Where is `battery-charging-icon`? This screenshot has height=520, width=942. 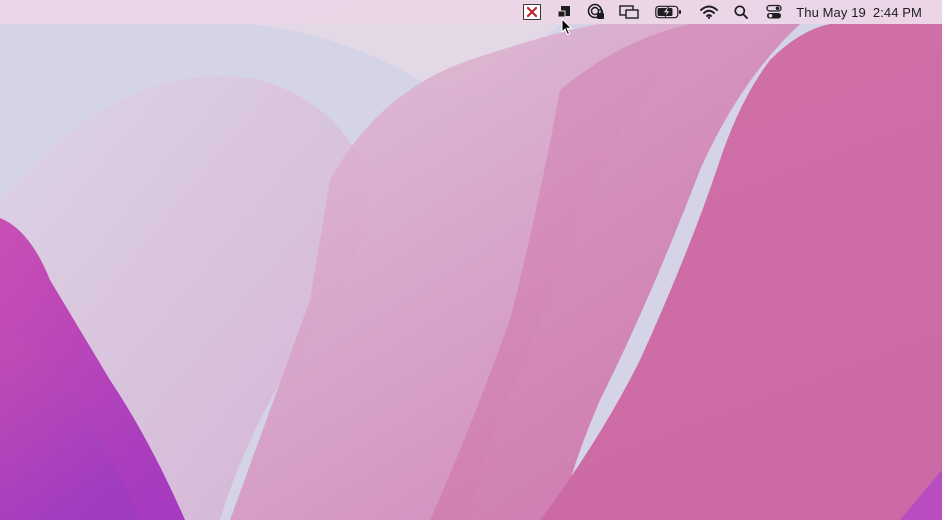 battery-charging-icon is located at coordinates (668, 12).